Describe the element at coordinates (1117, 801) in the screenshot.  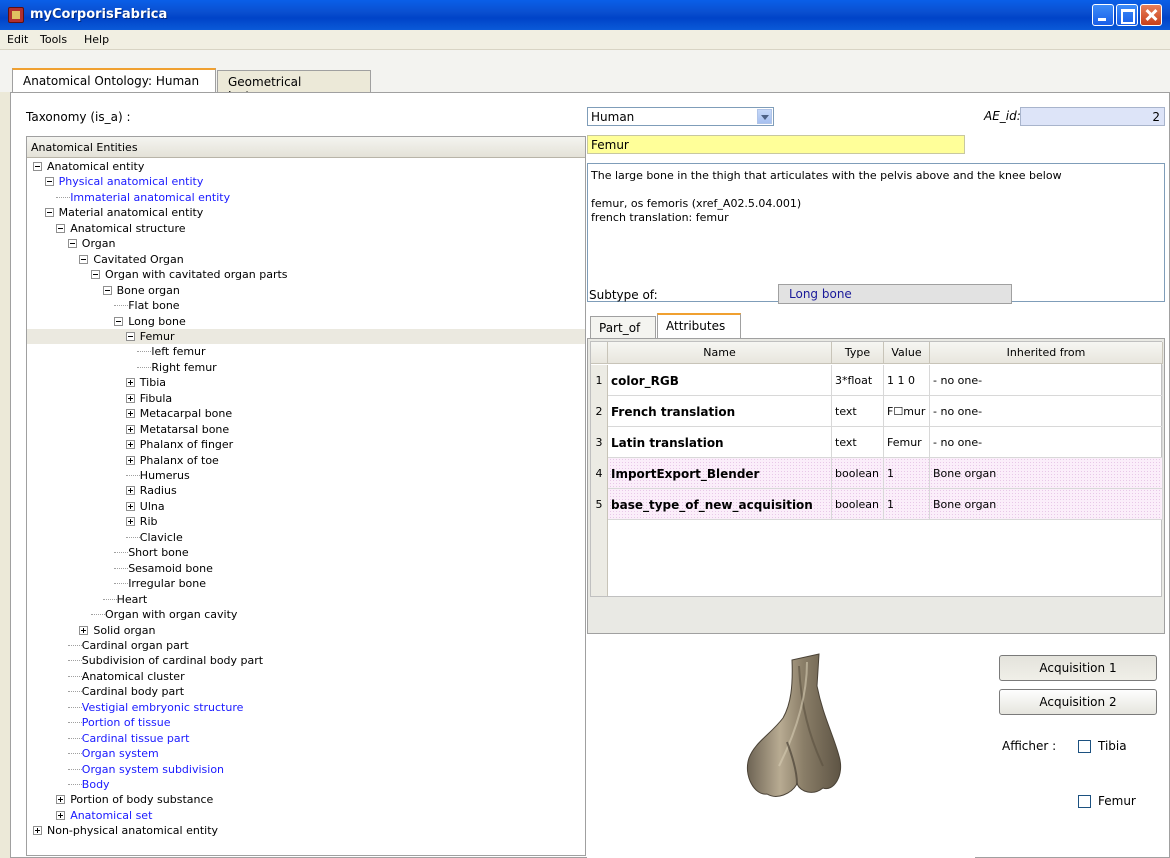
I see `femur-checkbox-label: Femur` at that location.